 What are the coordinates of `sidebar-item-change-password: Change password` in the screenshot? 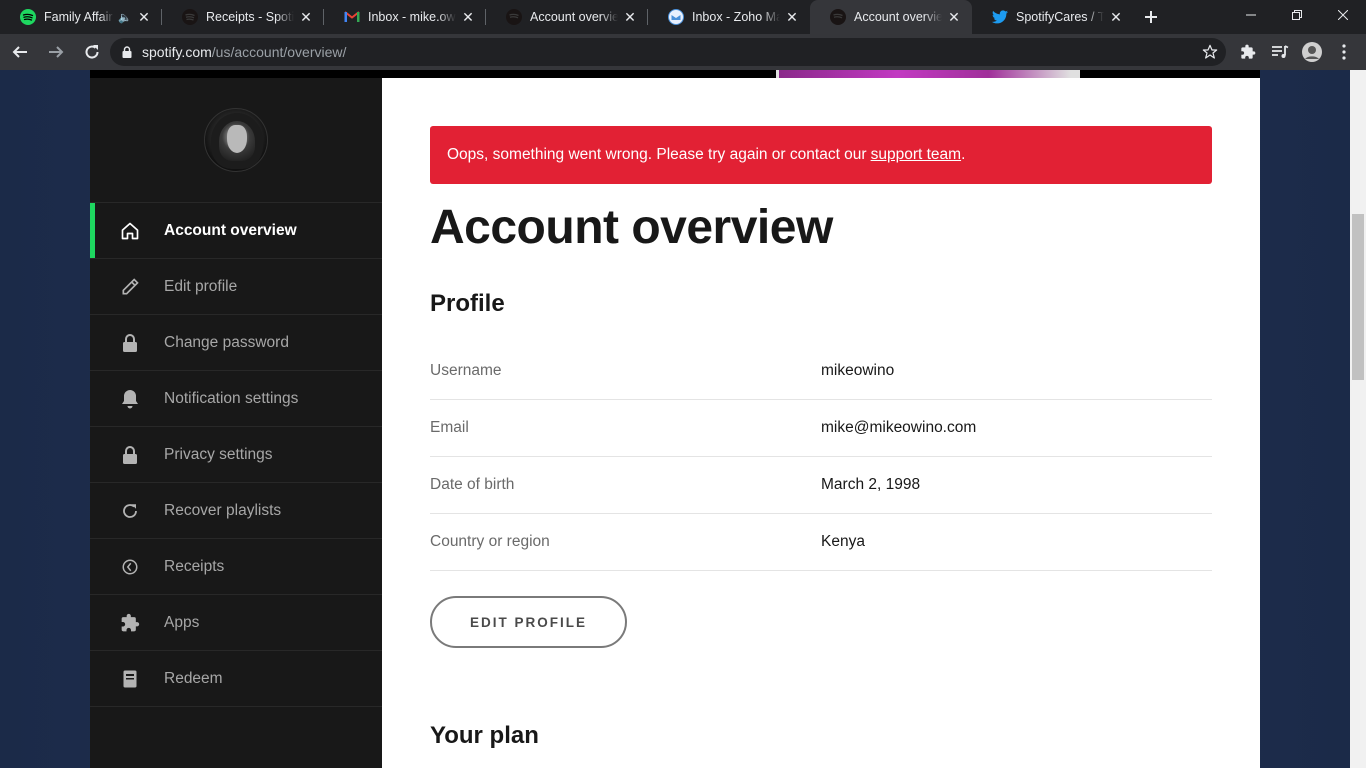 It's located at (236, 342).